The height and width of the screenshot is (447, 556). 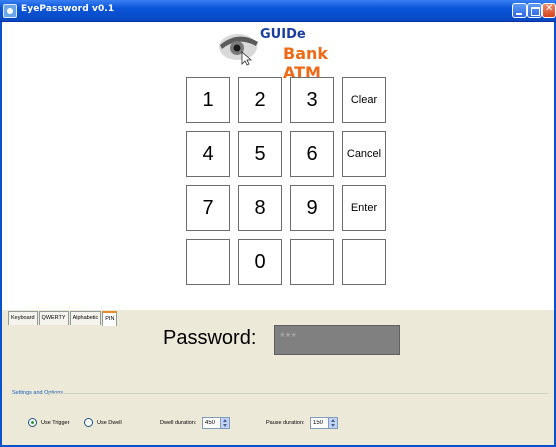 I want to click on use-dwell-option: Use Dwell, so click(x=103, y=422).